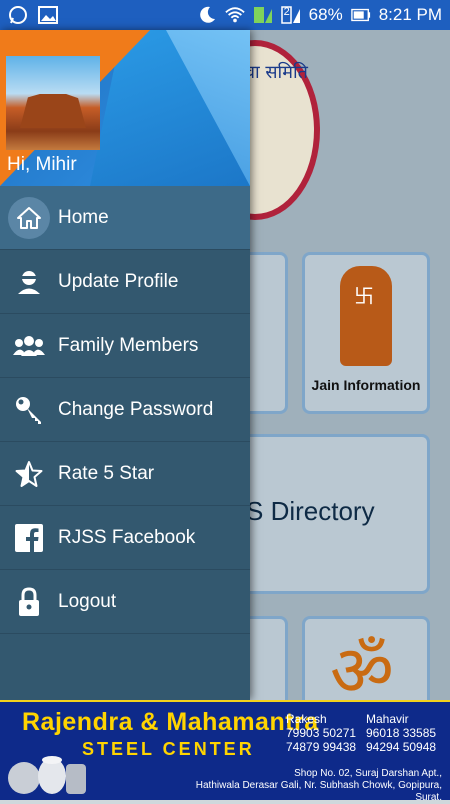  Describe the element at coordinates (29, 217) in the screenshot. I see `home-icon` at that location.